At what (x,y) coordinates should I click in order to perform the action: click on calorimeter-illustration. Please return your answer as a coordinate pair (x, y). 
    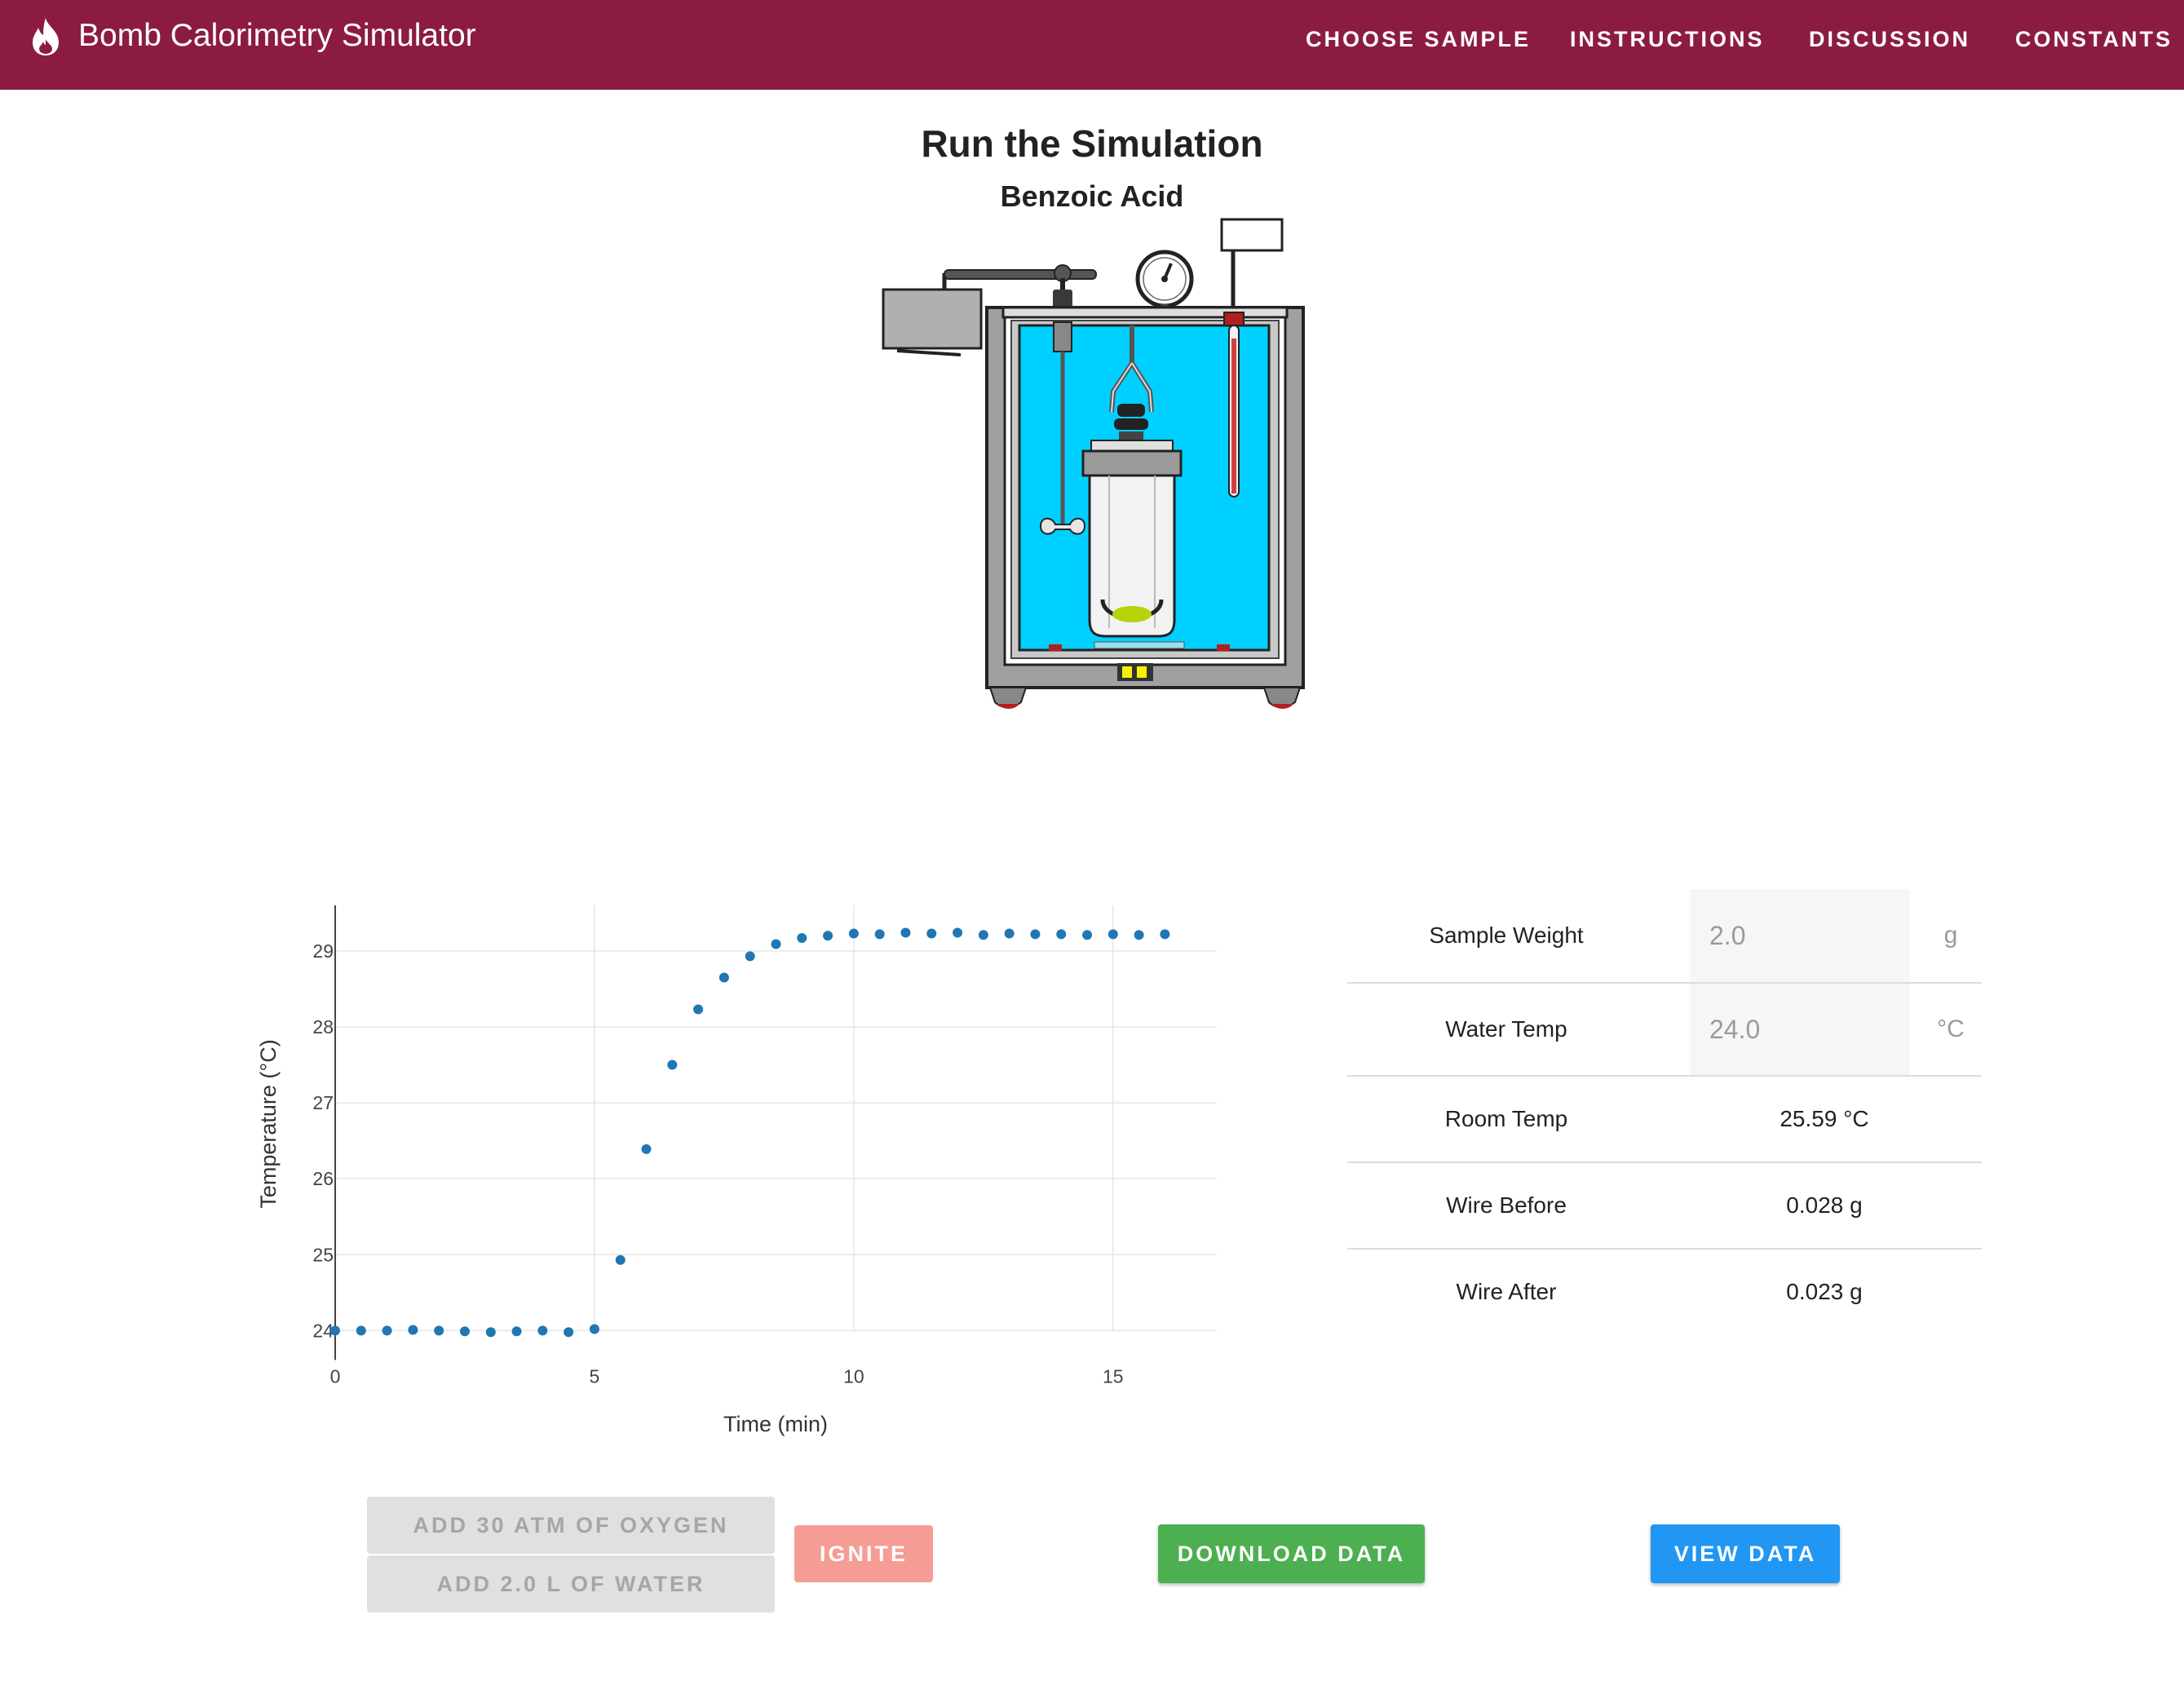
    Looking at the image, I should click on (1093, 463).